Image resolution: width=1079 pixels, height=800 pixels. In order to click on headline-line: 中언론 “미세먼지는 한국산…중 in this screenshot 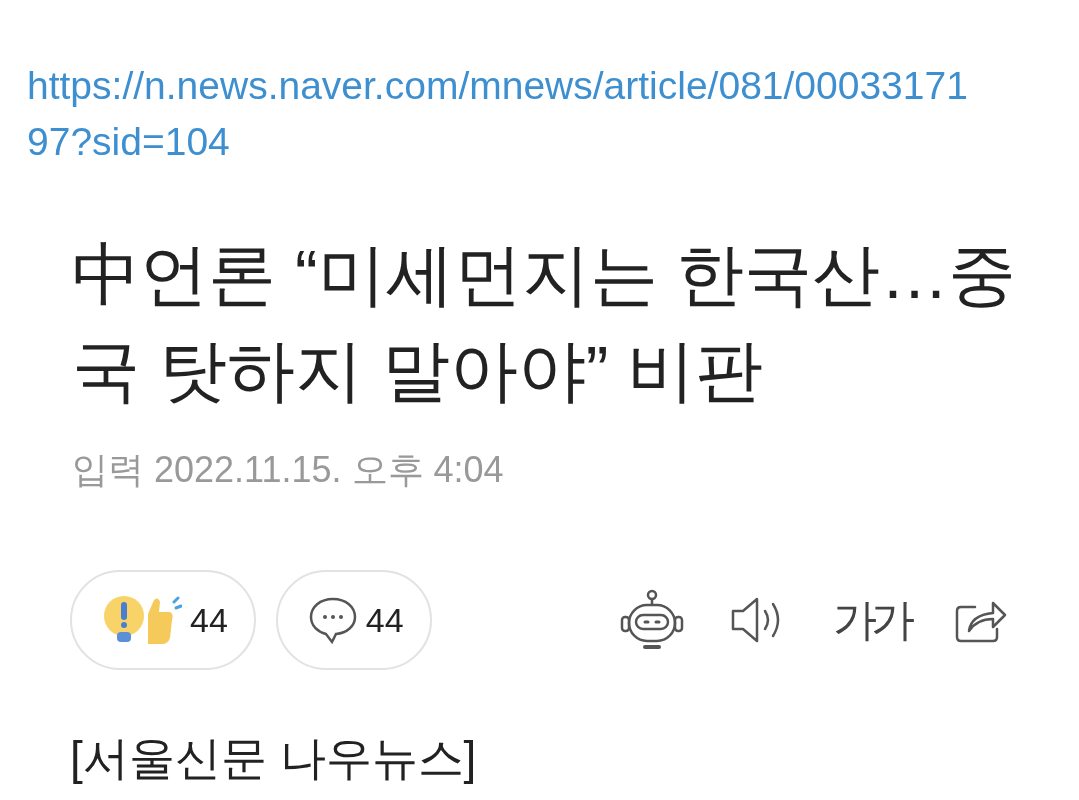, I will do `click(544, 274)`.